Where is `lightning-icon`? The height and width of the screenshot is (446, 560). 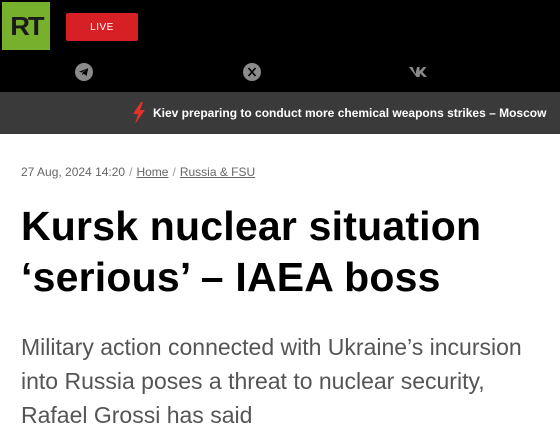
lightning-icon is located at coordinates (139, 113).